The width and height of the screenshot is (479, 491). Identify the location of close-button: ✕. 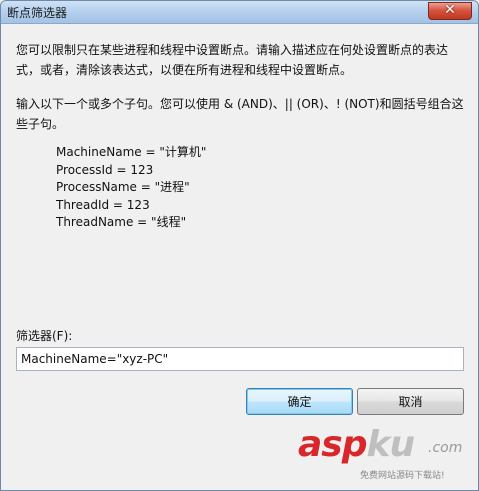
(450, 11).